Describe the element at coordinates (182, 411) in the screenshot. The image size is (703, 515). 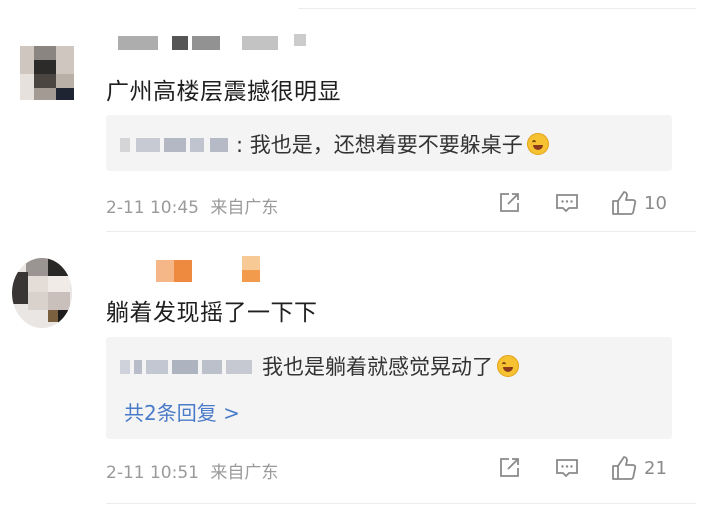
I see `view-more-replies-link: 共2条回复 >` at that location.